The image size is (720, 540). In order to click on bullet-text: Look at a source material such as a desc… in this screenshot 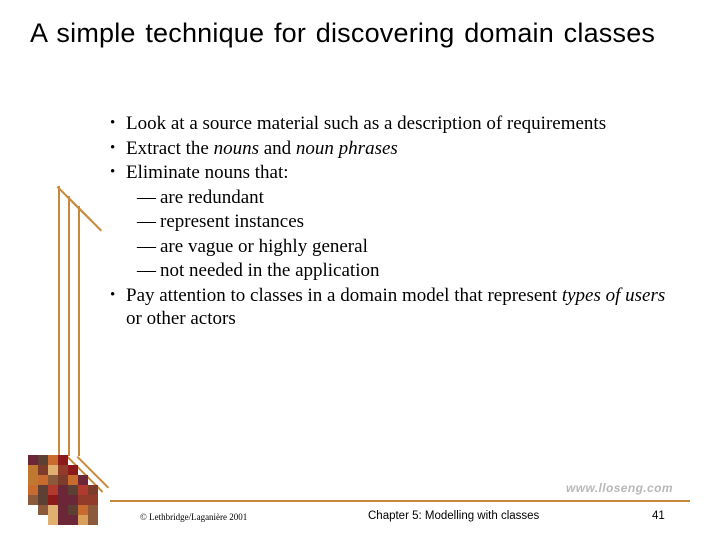, I will do `click(366, 123)`.